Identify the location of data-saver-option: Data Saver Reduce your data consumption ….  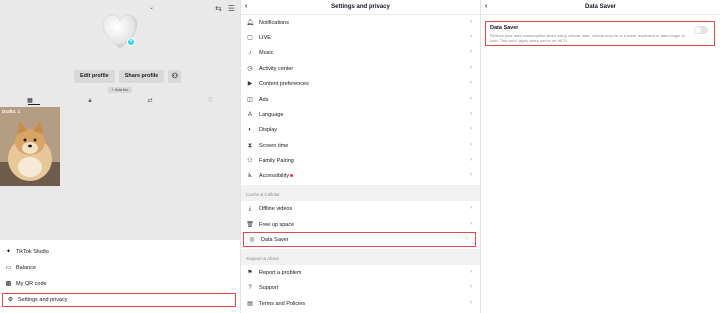
(600, 33).